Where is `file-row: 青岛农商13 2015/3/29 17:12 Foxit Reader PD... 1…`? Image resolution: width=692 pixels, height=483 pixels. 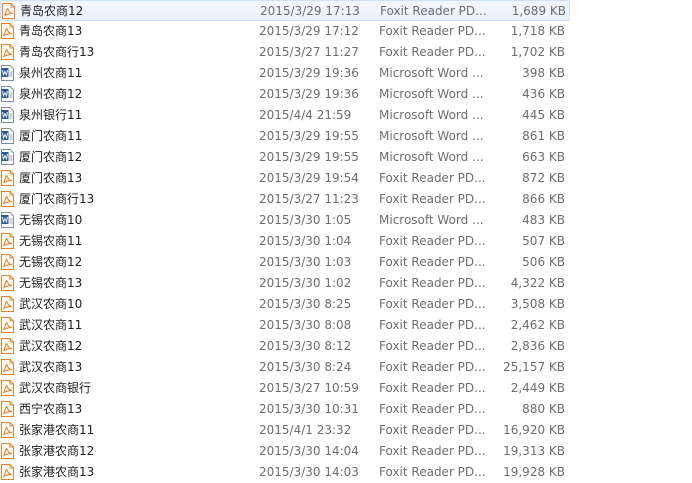
file-row: 青岛农商13 2015/3/29 17:12 Foxit Reader PD... 1… is located at coordinates (346, 31).